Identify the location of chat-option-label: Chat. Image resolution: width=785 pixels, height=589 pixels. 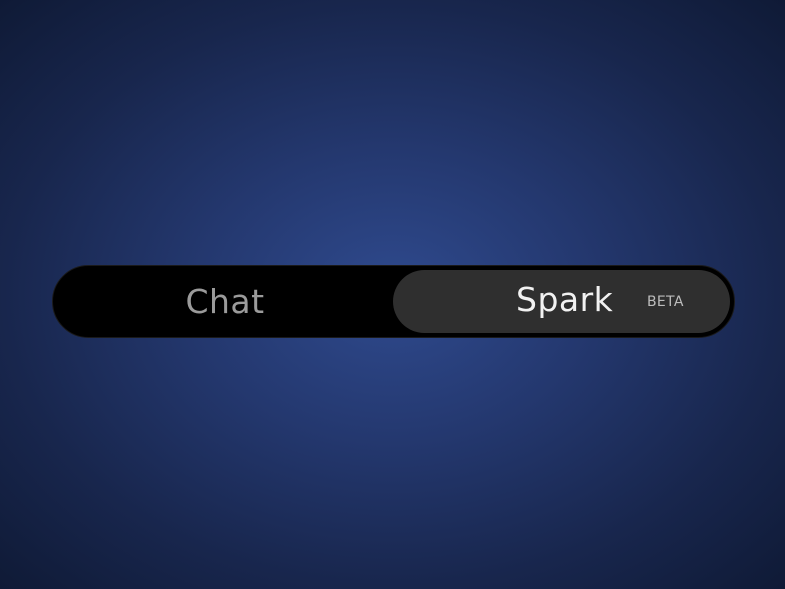
(225, 301).